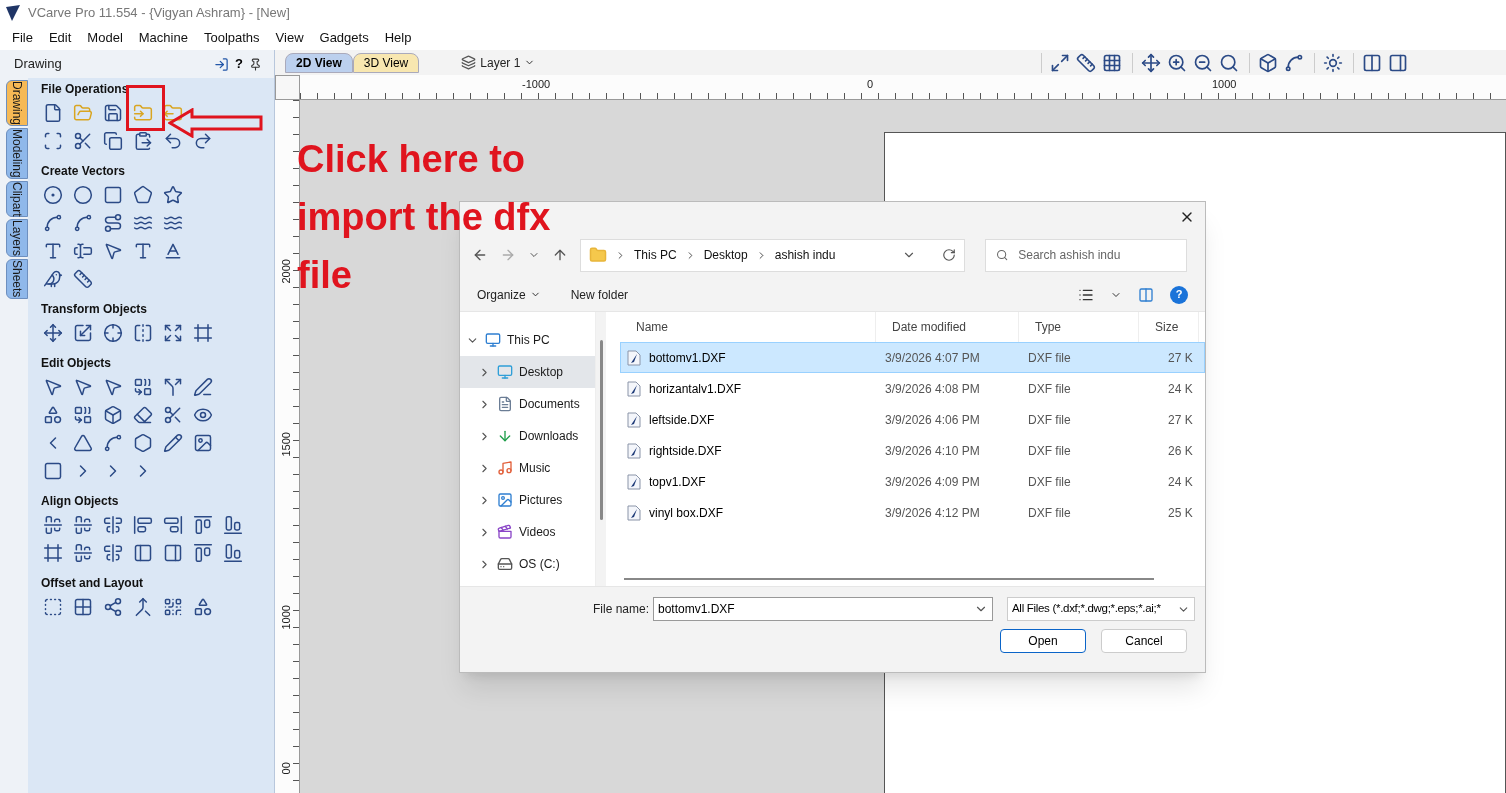 The image size is (1506, 793). What do you see at coordinates (560, 255) in the screenshot?
I see `up-icon` at bounding box center [560, 255].